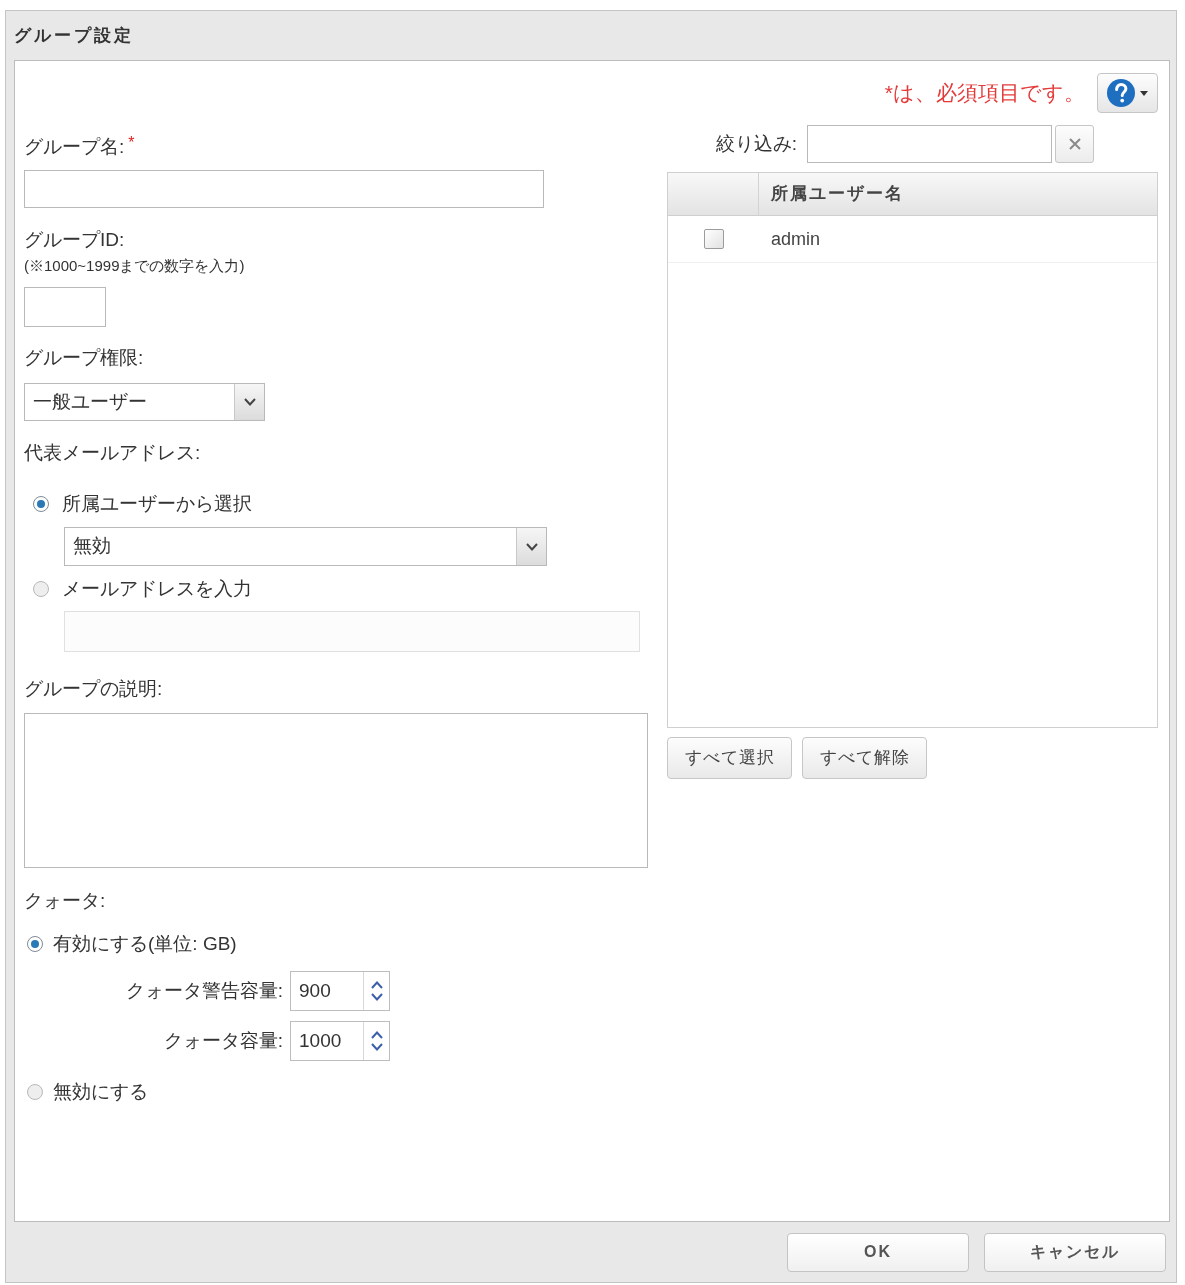  What do you see at coordinates (1121, 93) in the screenshot?
I see `help-icon` at bounding box center [1121, 93].